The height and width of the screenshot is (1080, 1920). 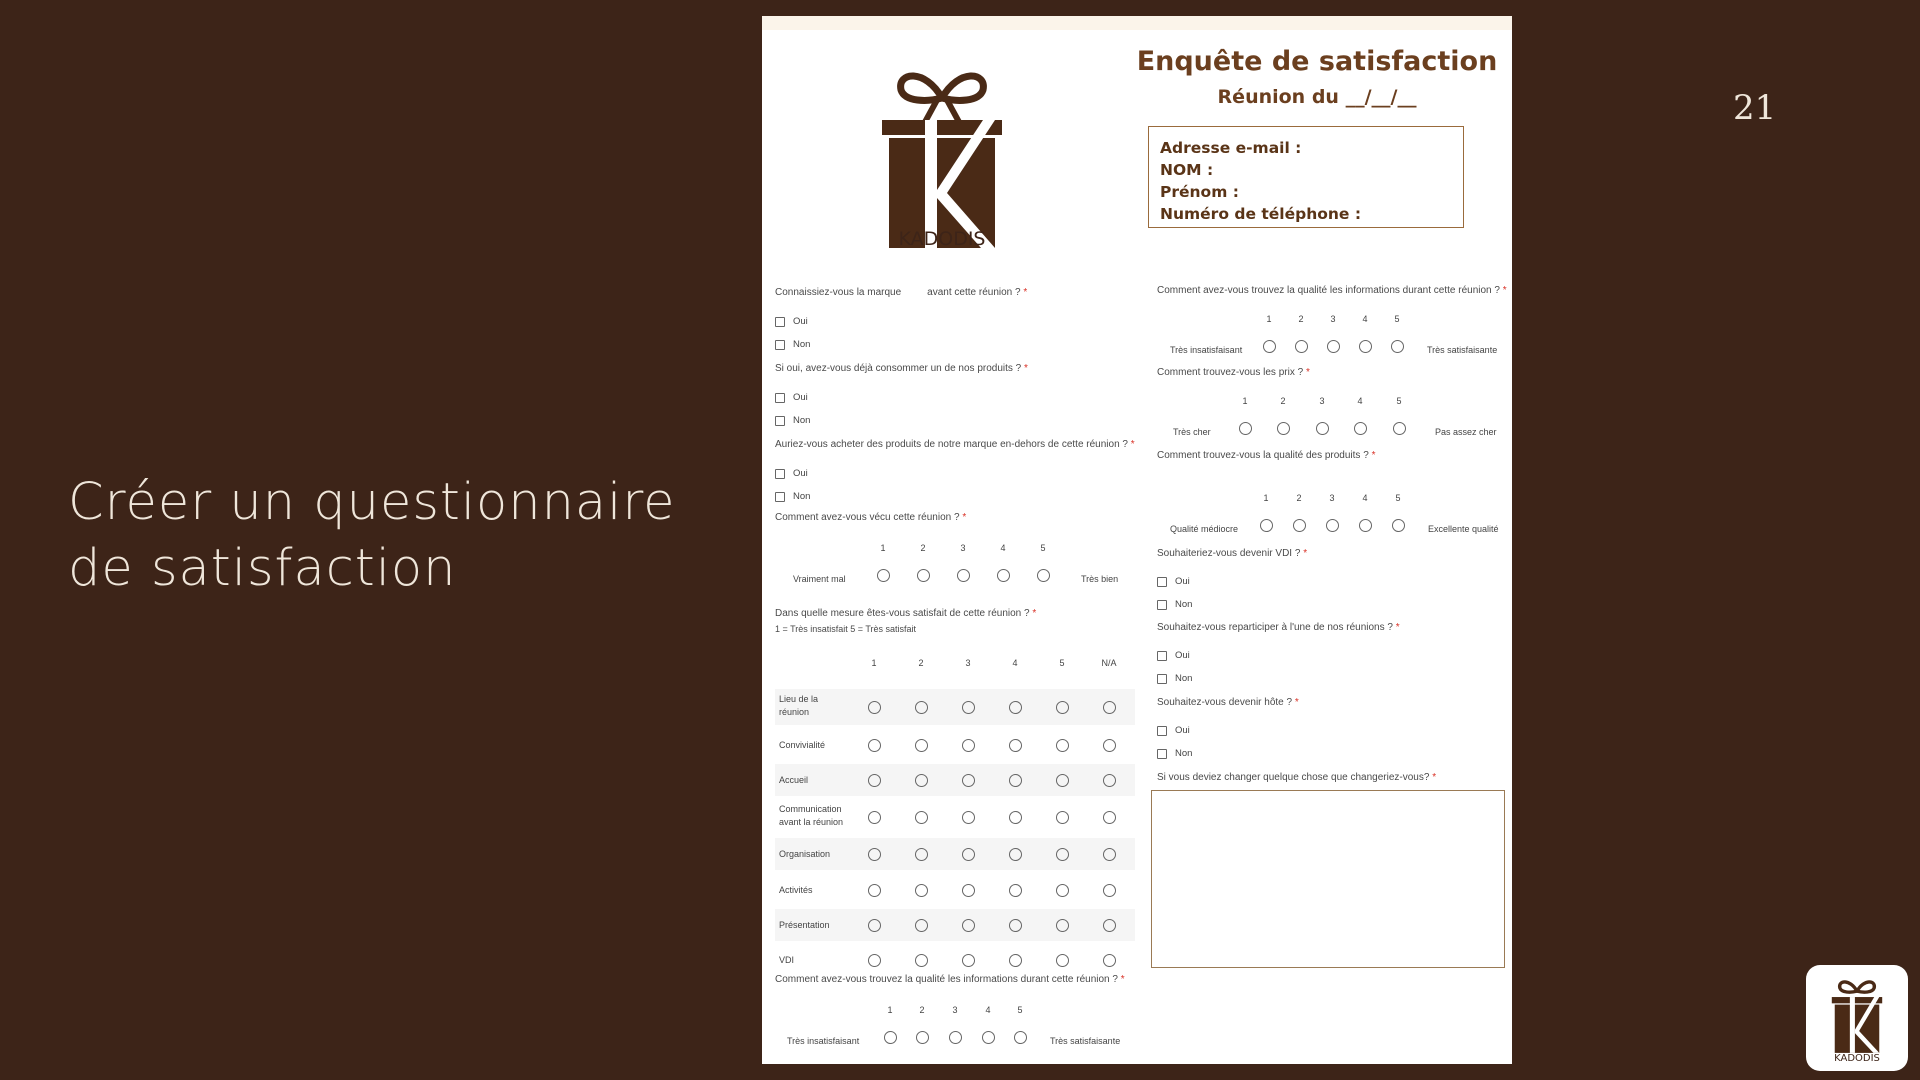 I want to click on feedback-textarea, so click(x=1328, y=879).